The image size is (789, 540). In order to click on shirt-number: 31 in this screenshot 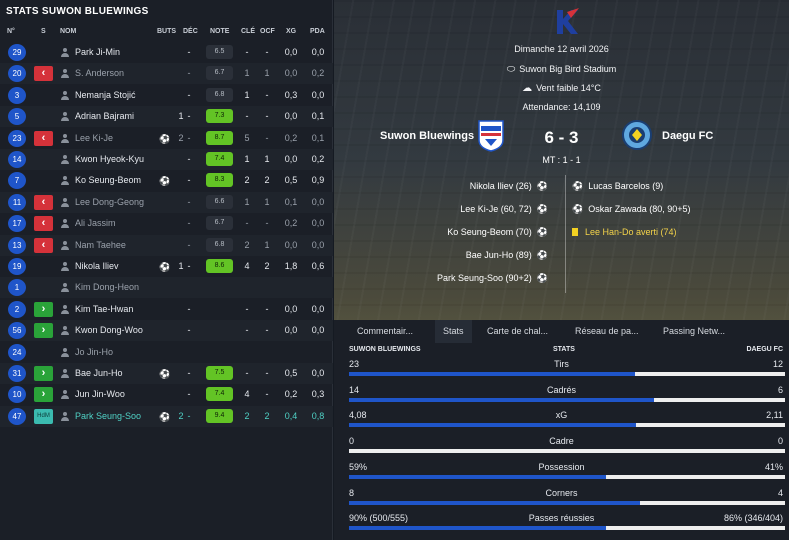, I will do `click(17, 373)`.